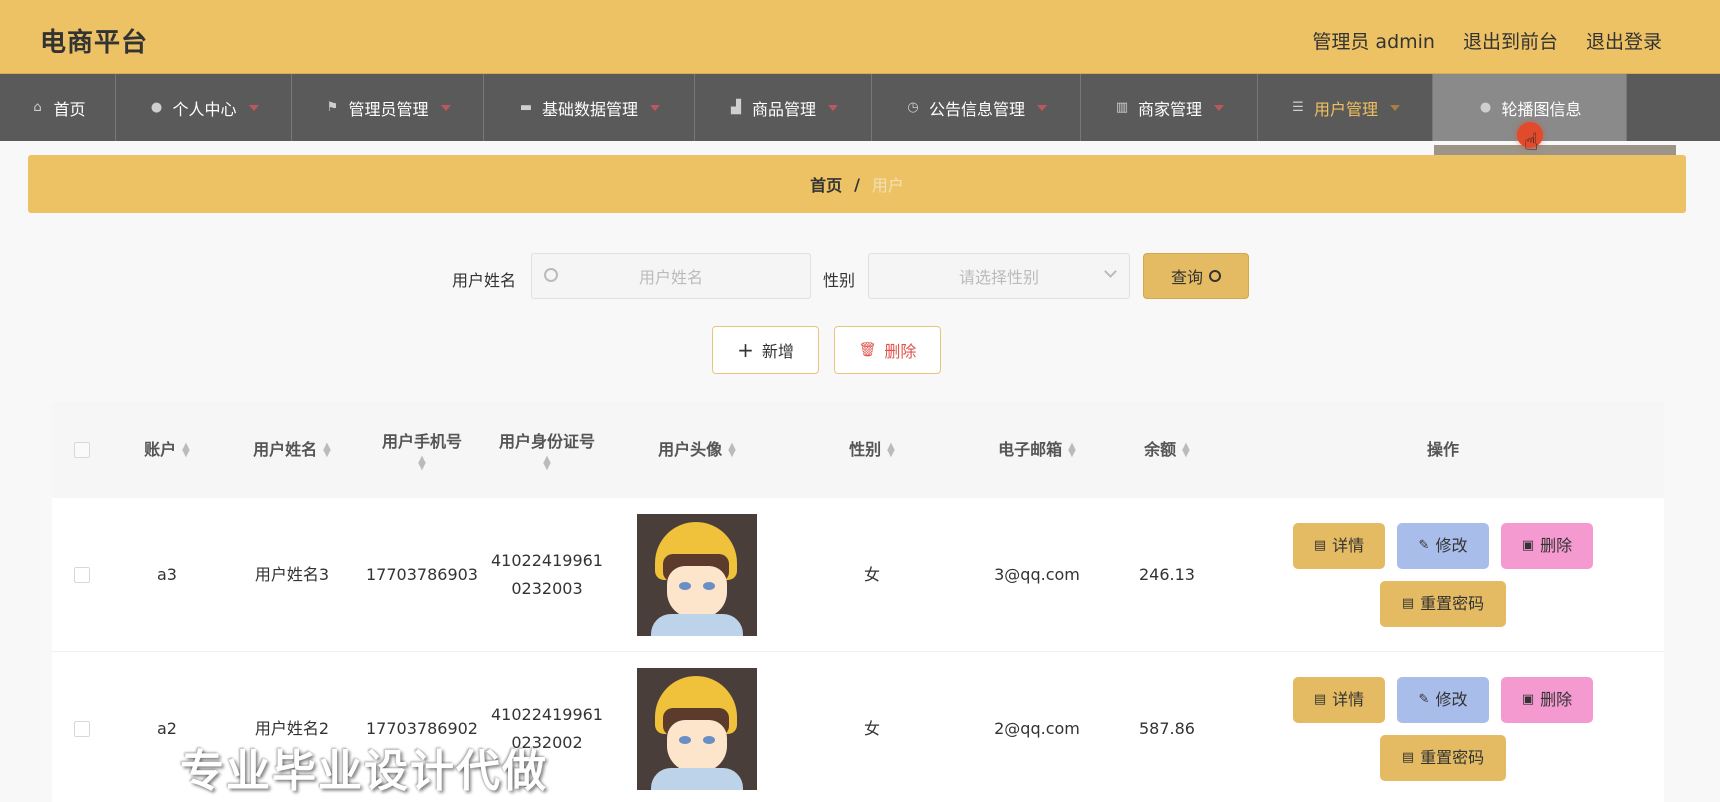  I want to click on col-avatar: 用户头像 ▲ ▼, so click(697, 450).